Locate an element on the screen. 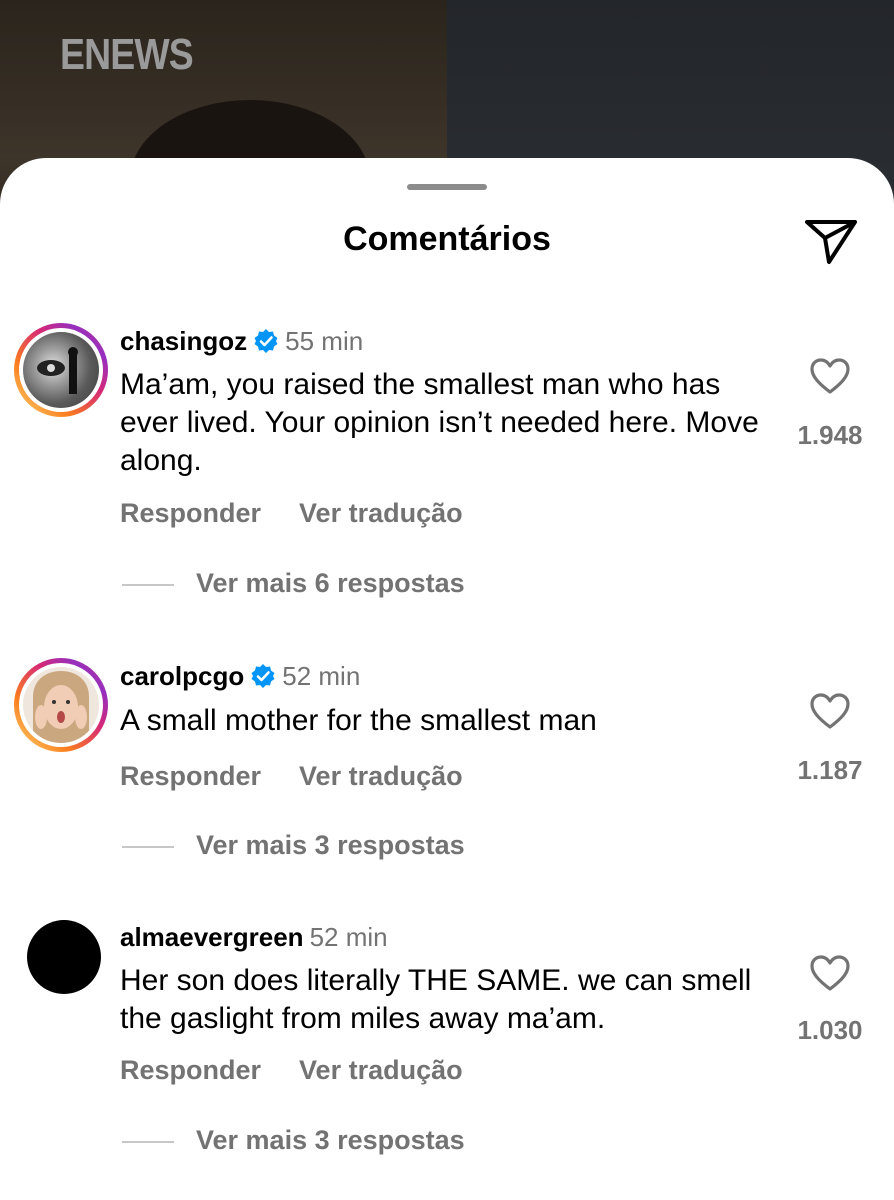  like-count: 1.187 is located at coordinates (830, 770).